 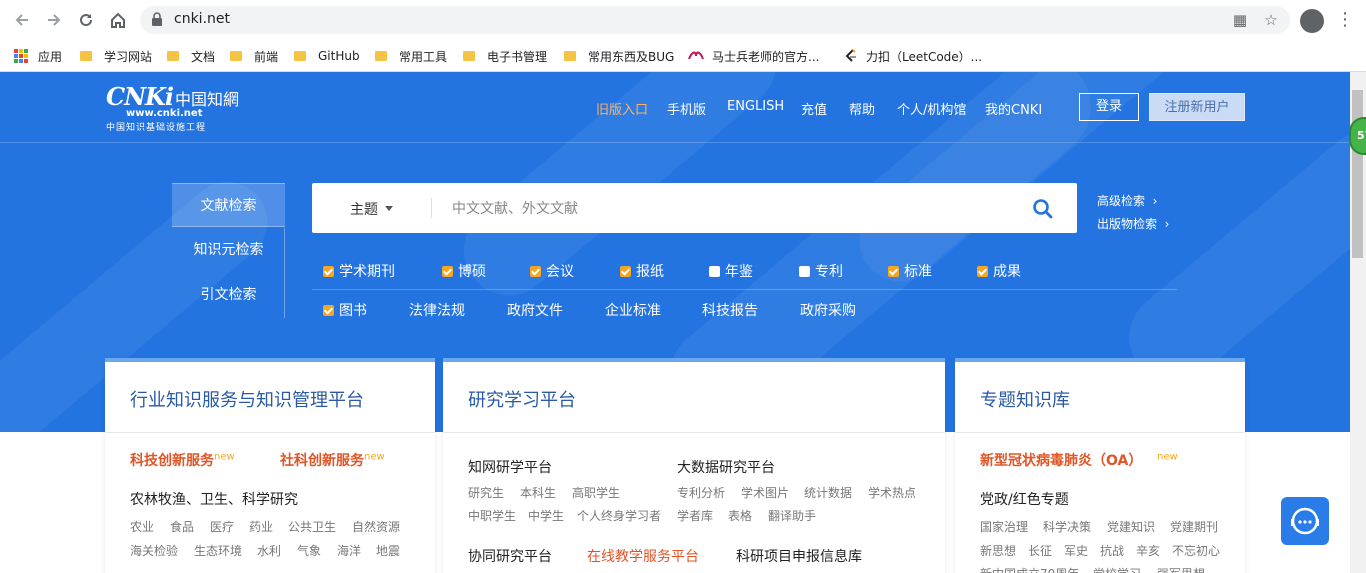 What do you see at coordinates (464, 271) in the screenshot?
I see `check-thesis: 博硕` at bounding box center [464, 271].